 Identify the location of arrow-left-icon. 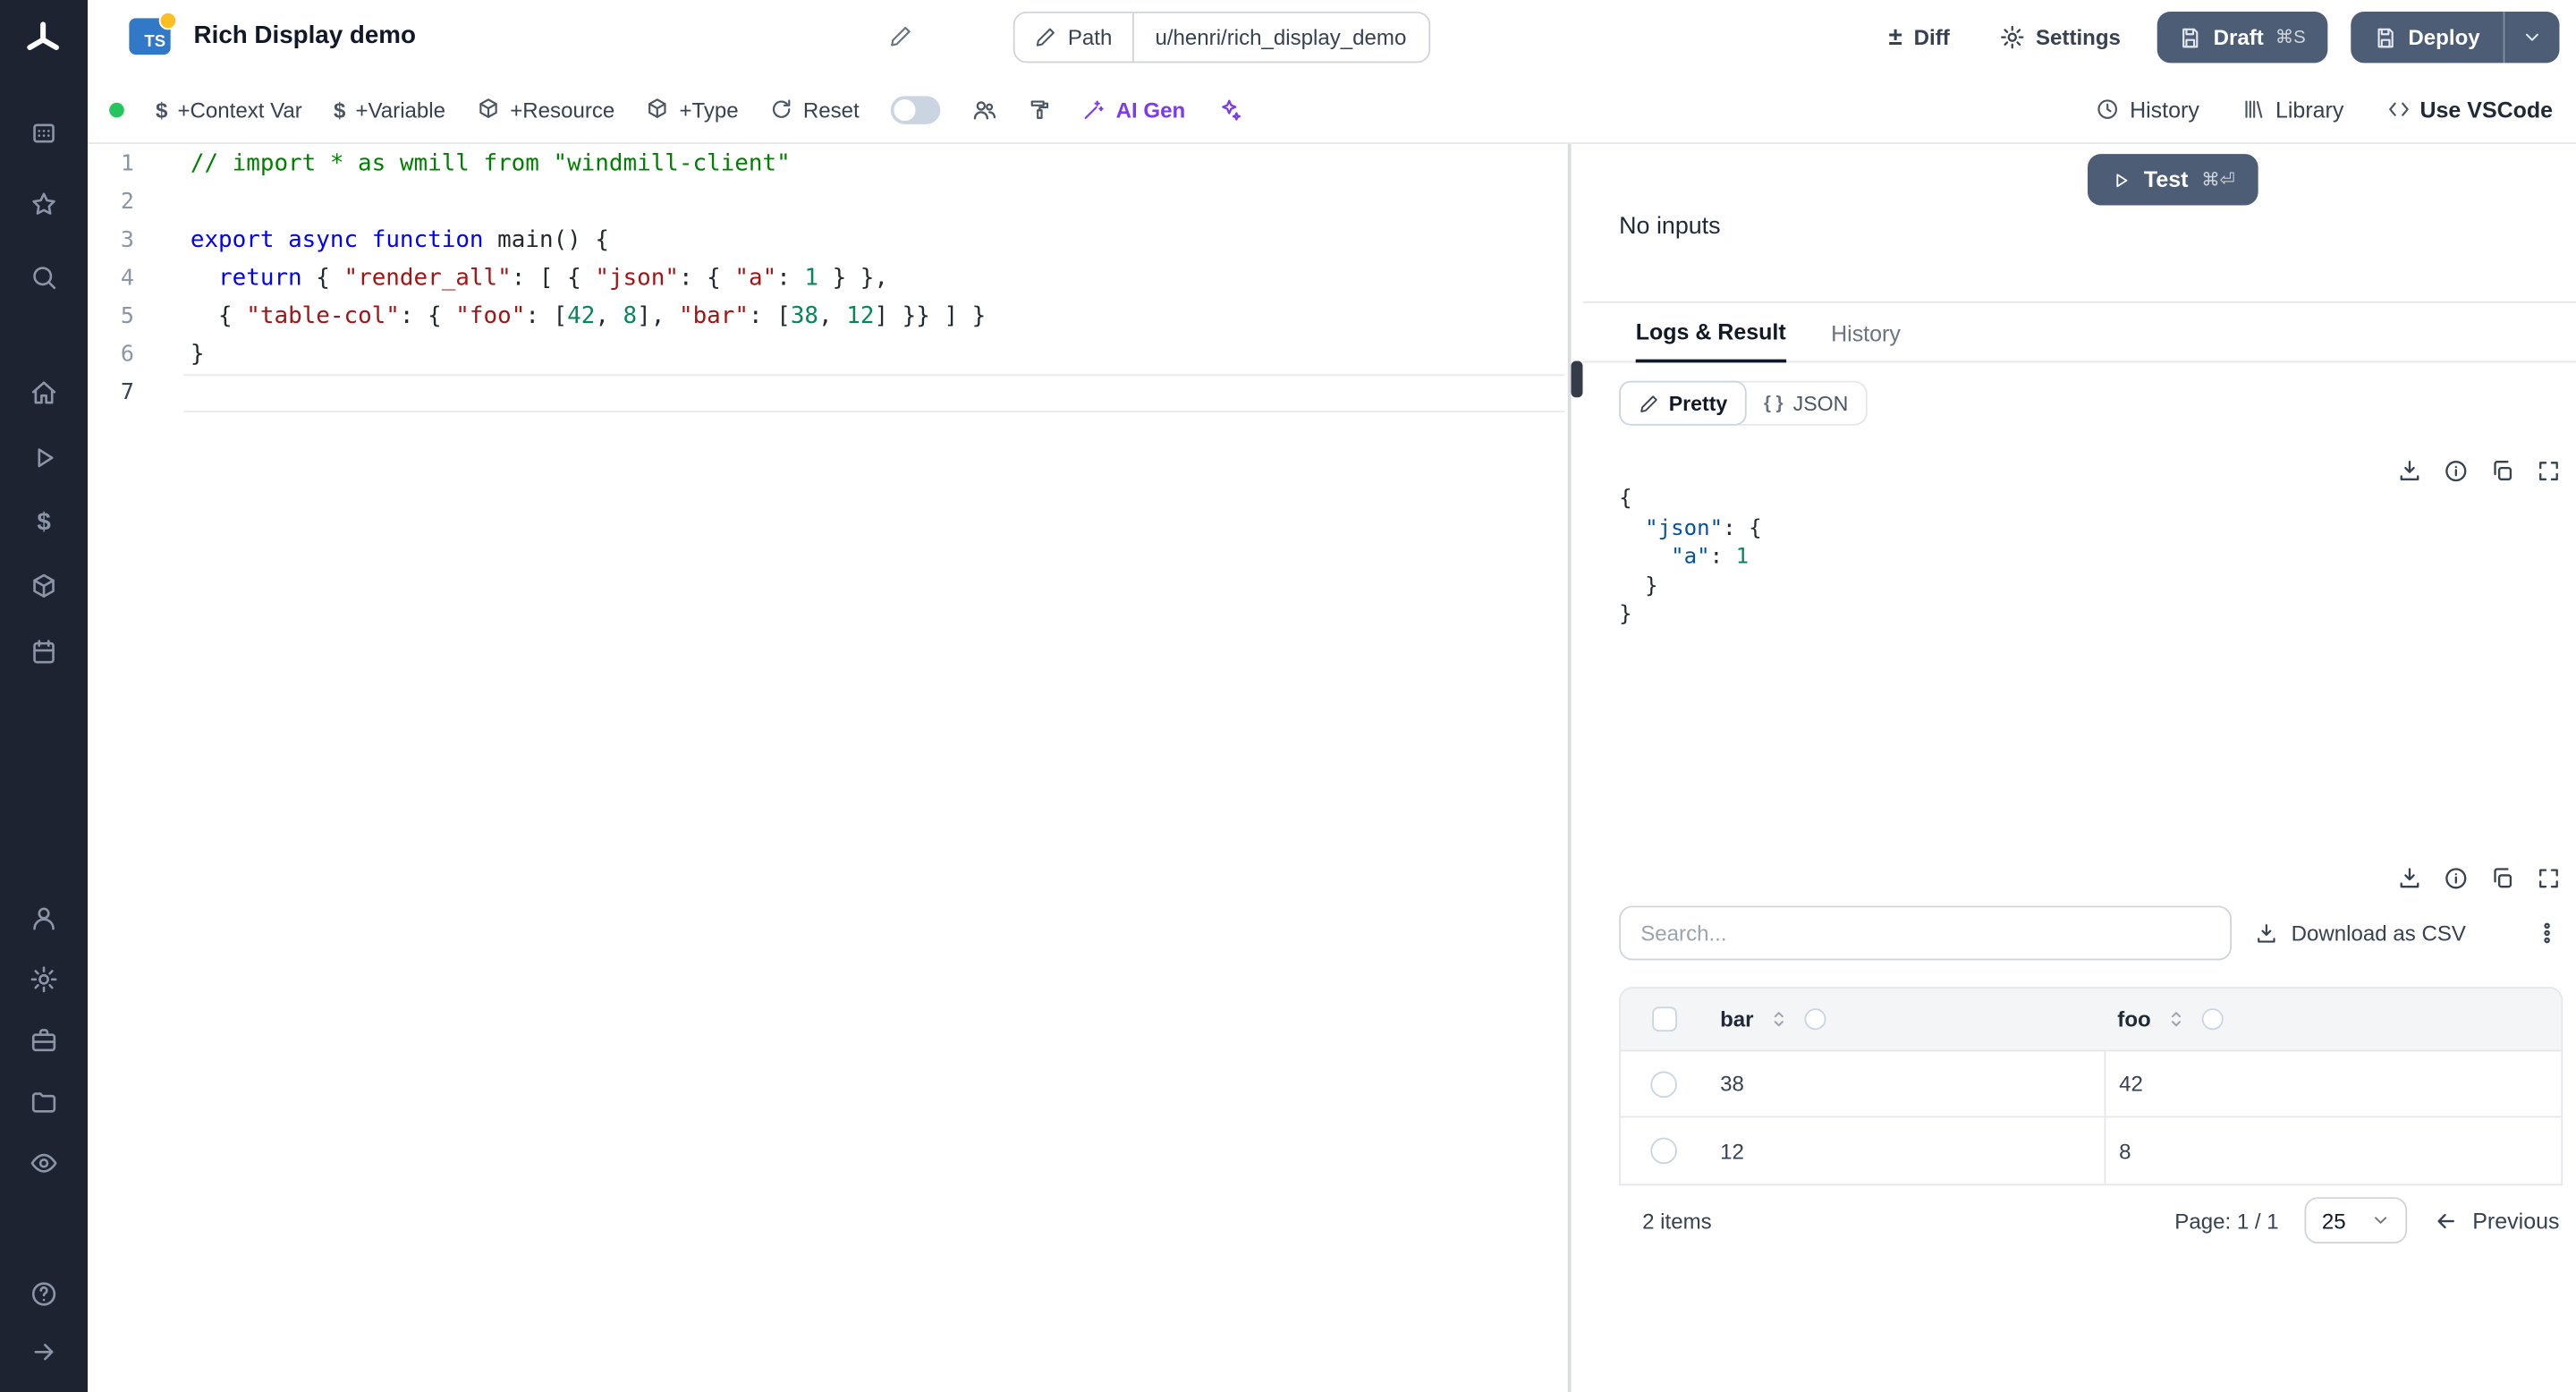
(2447, 1220).